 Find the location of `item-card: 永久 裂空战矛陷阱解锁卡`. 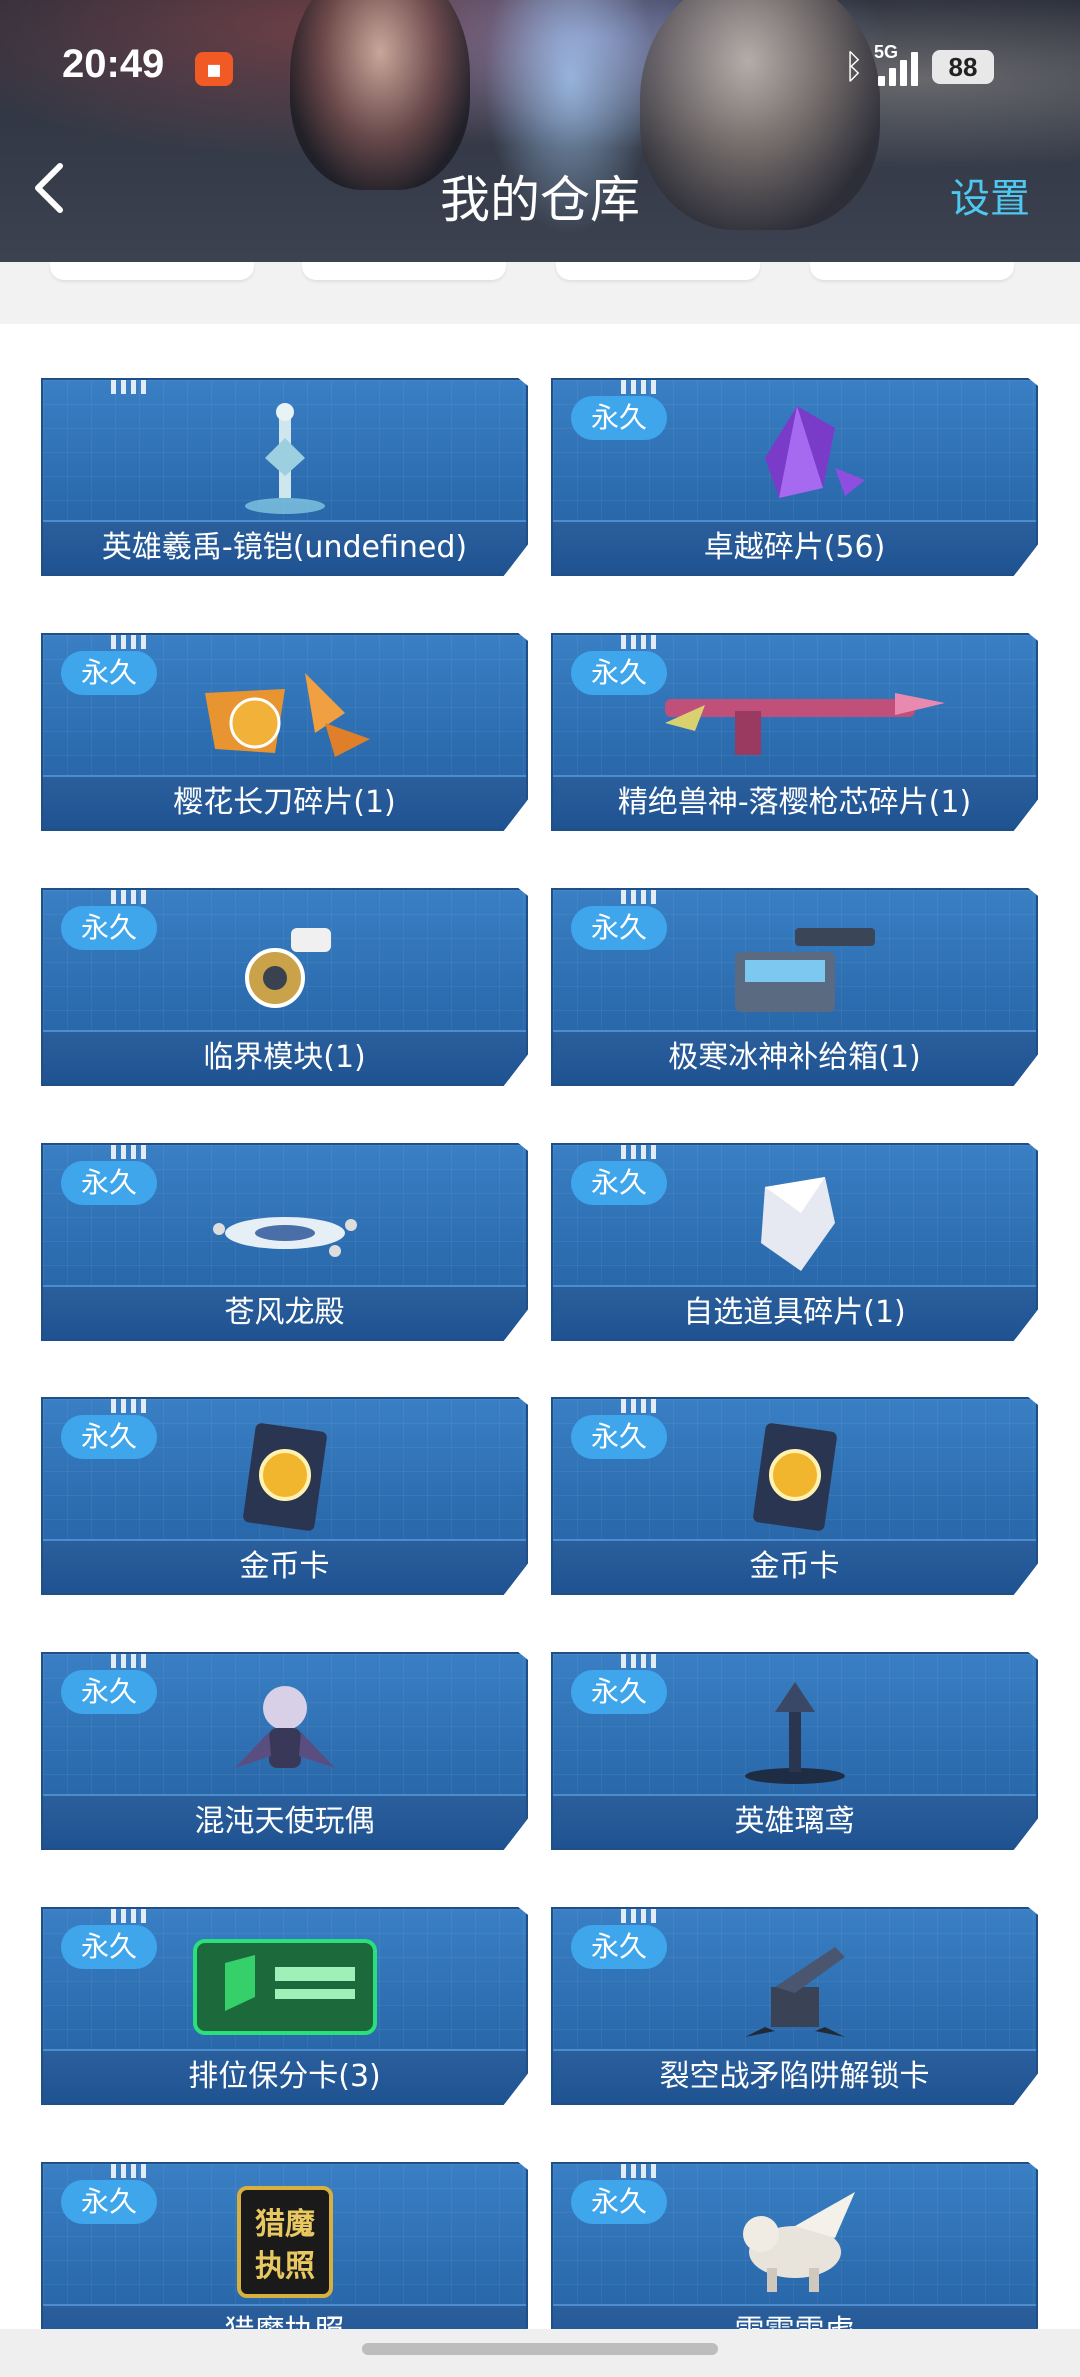

item-card: 永久 裂空战矛陷阱解锁卡 is located at coordinates (794, 2006).